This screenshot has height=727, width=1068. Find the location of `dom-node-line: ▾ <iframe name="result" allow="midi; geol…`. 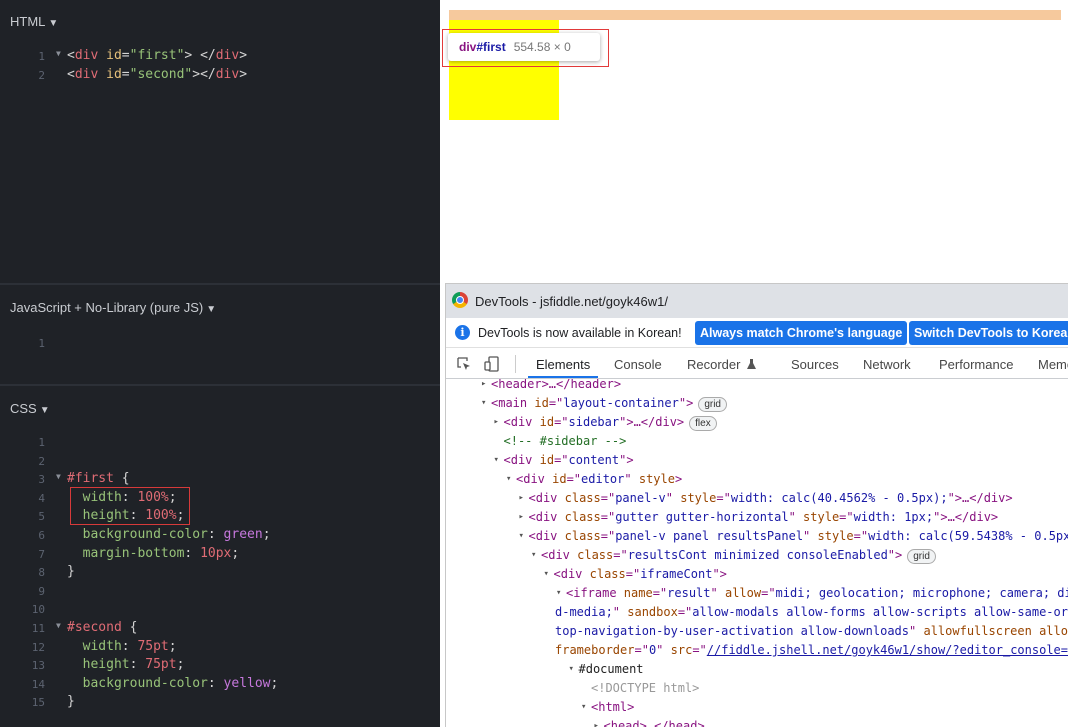

dom-node-line: ▾ <iframe name="result" allow="midi; geol… is located at coordinates (757, 593).